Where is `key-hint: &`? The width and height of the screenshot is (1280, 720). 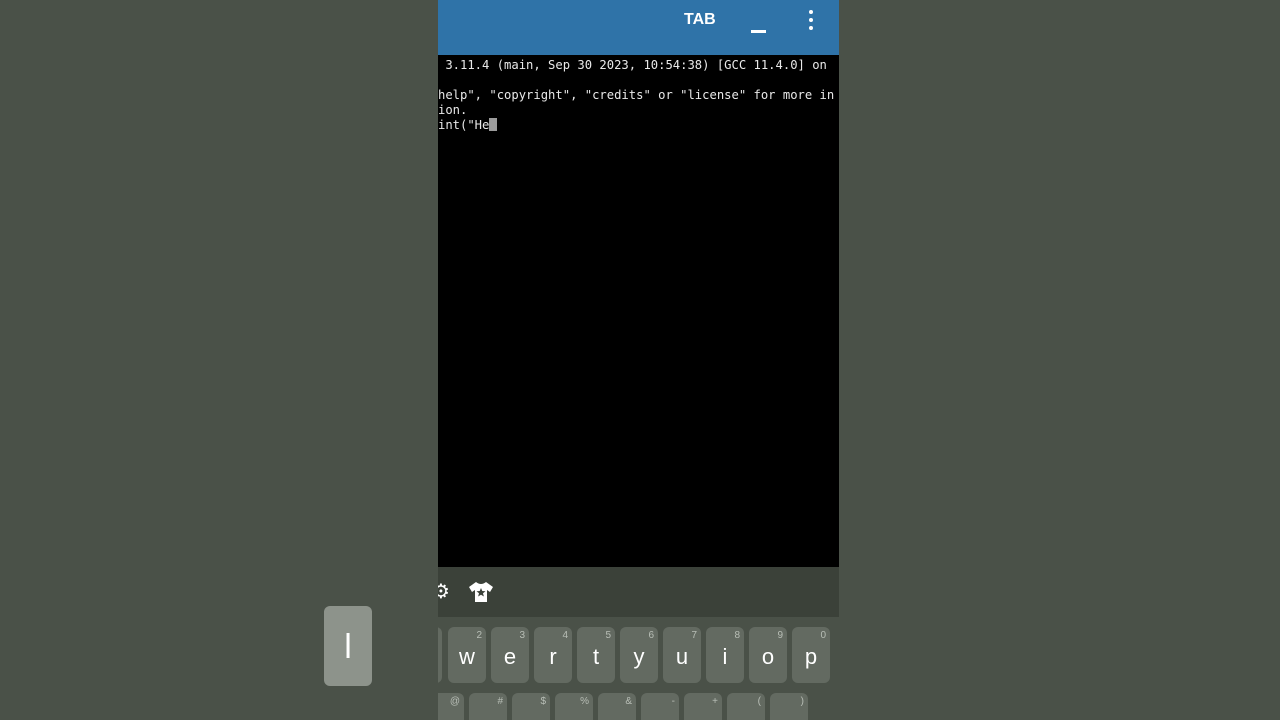
key-hint: & is located at coordinates (628, 701).